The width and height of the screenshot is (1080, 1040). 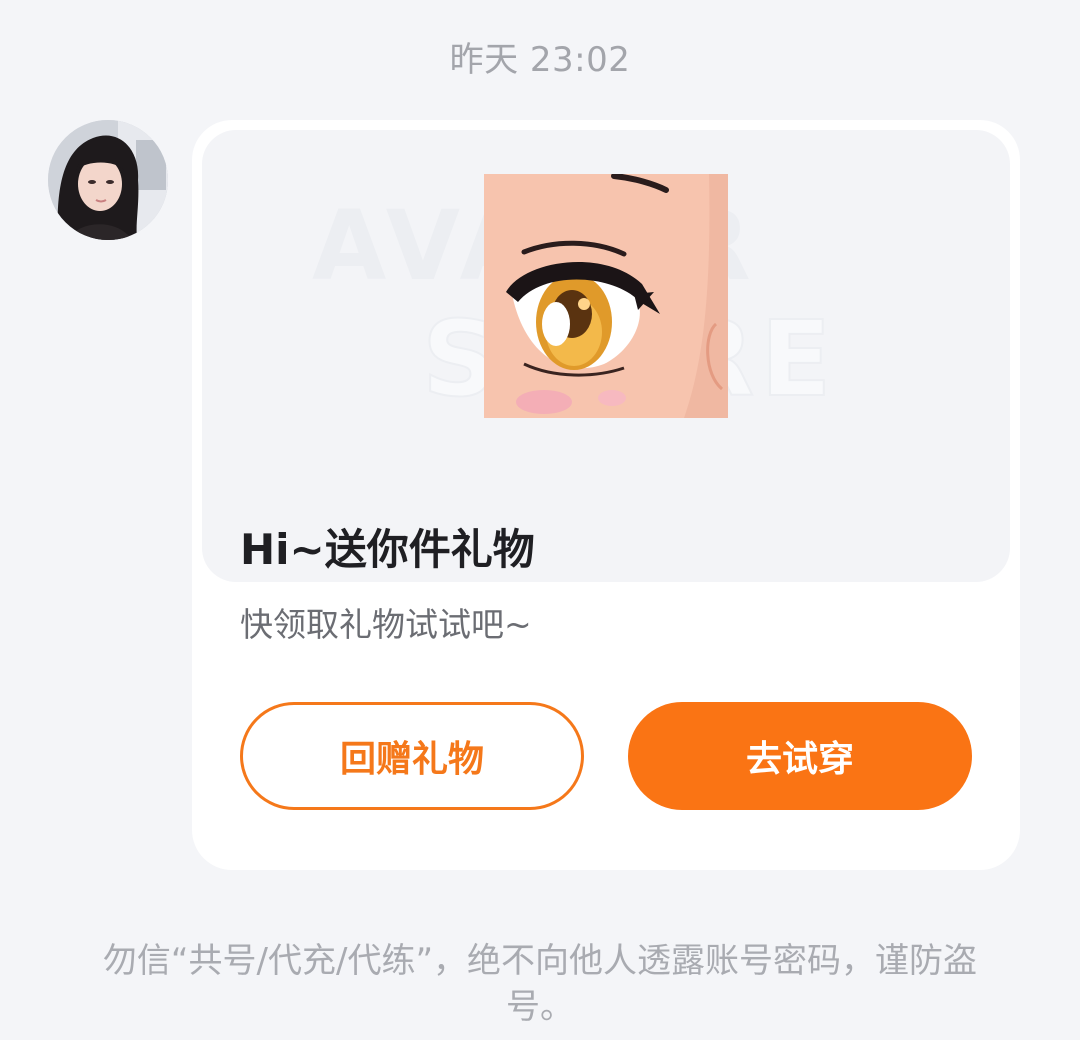 What do you see at coordinates (800, 756) in the screenshot?
I see `try-on-button: 去试穿` at bounding box center [800, 756].